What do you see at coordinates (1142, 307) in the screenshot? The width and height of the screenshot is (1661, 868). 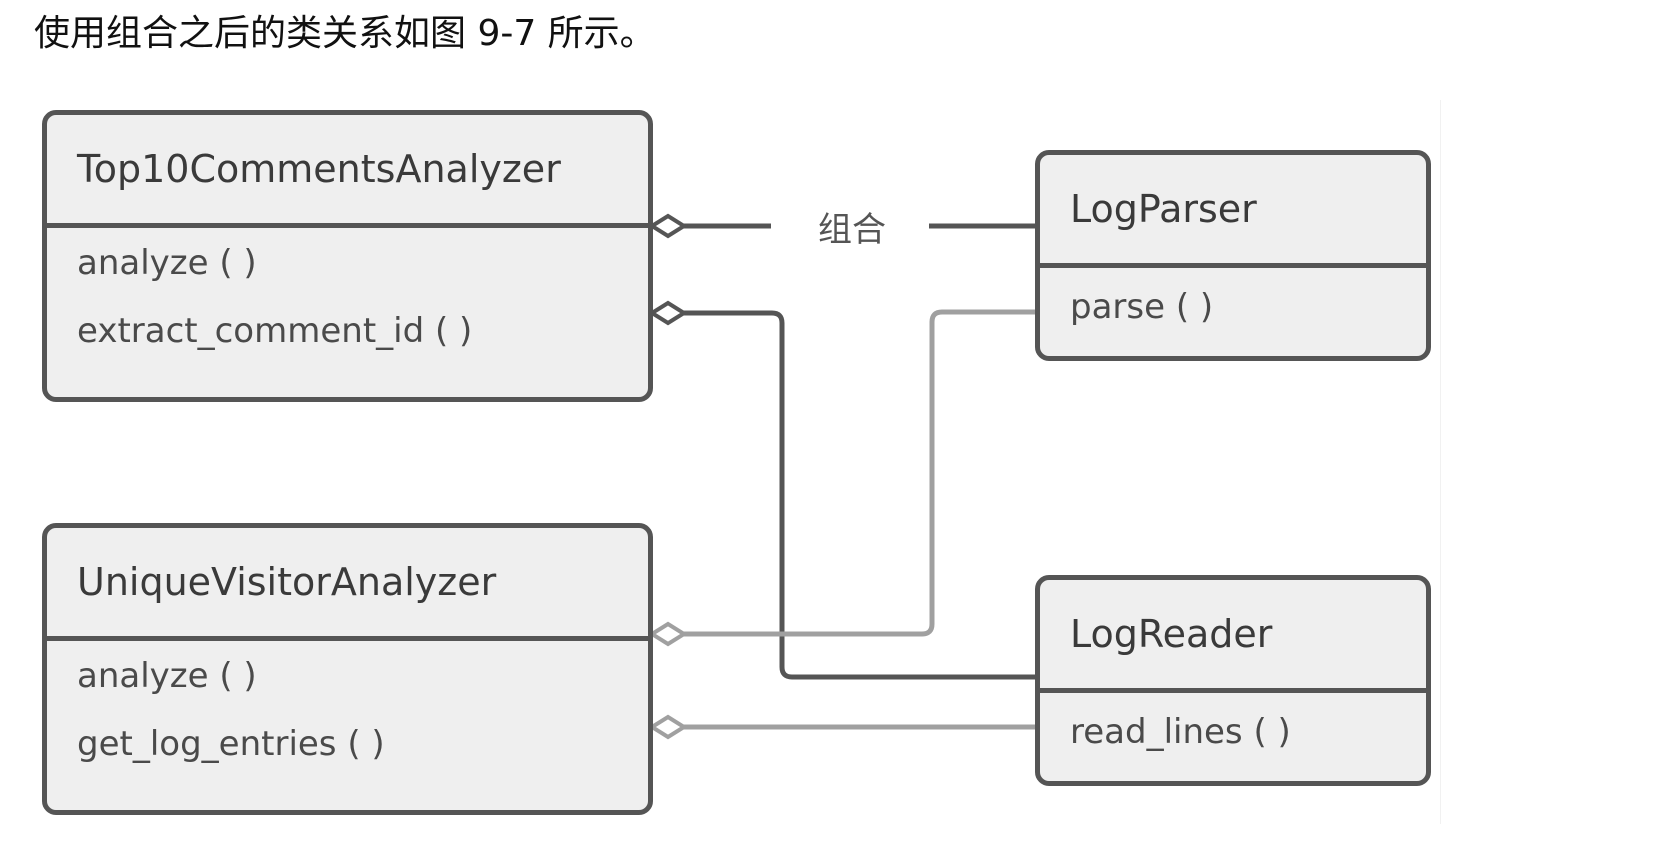 I see `method-parse: parse ( )` at bounding box center [1142, 307].